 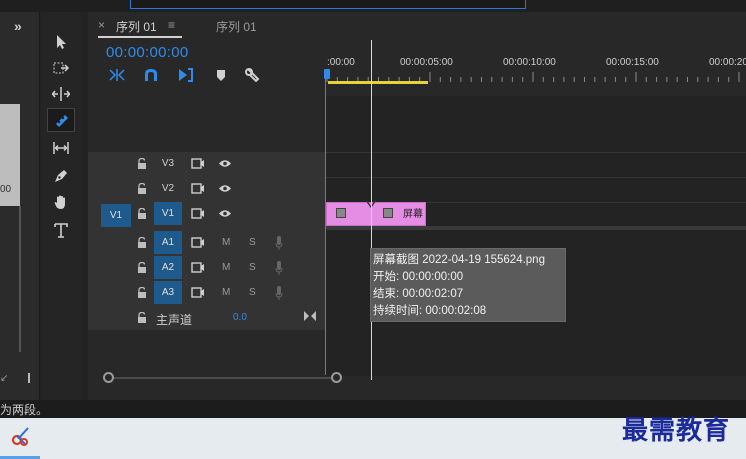 I want to click on collapse-panels-button: », so click(x=18, y=26).